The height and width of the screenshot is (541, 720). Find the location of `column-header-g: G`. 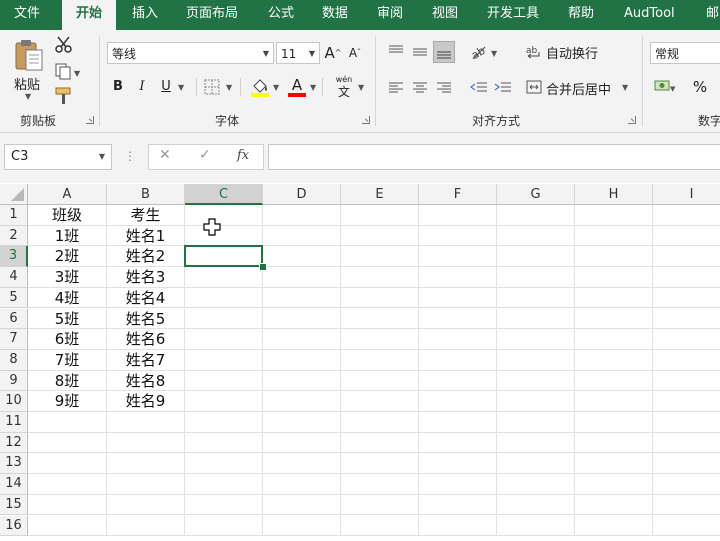

column-header-g: G is located at coordinates (536, 194).